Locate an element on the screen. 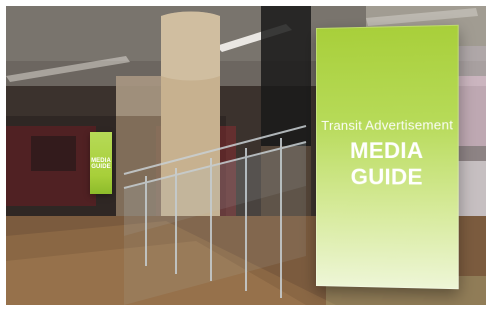  billboard-subtitle: Transit Advertisement is located at coordinates (387, 125).